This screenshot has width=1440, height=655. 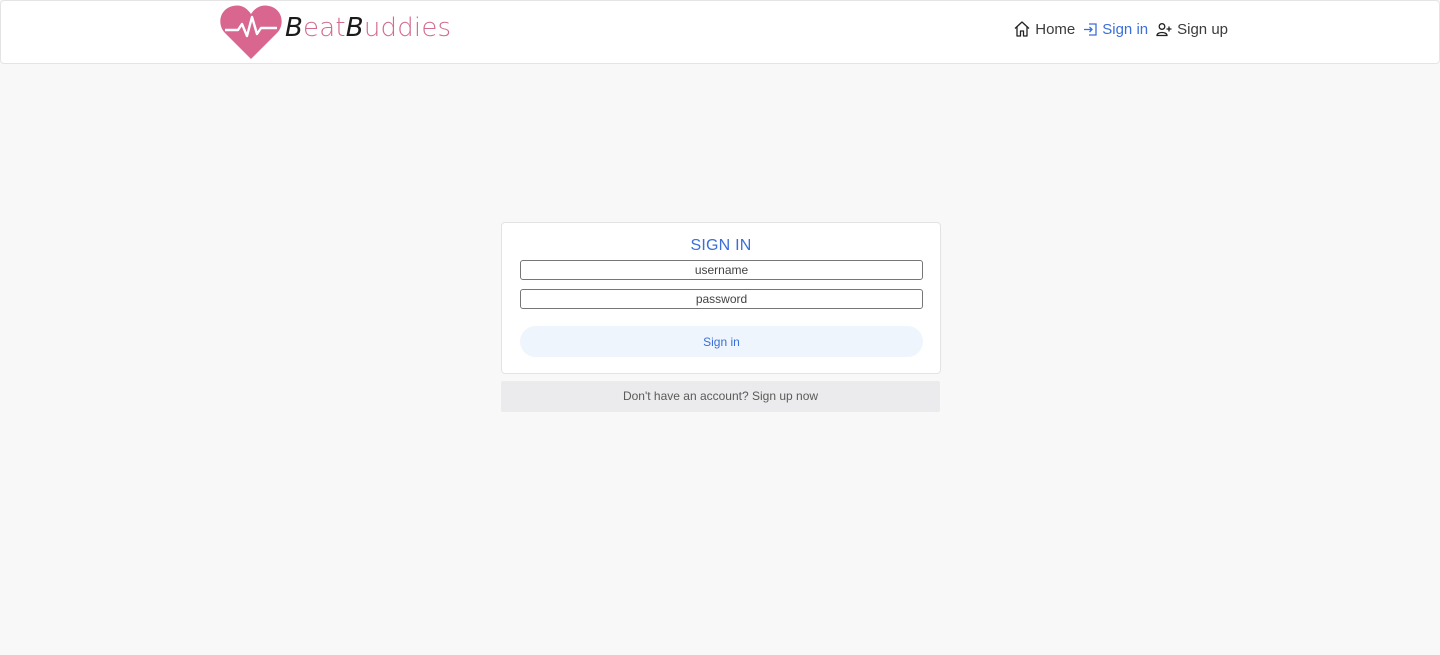 I want to click on nav-signin: Sign in, so click(x=1115, y=29).